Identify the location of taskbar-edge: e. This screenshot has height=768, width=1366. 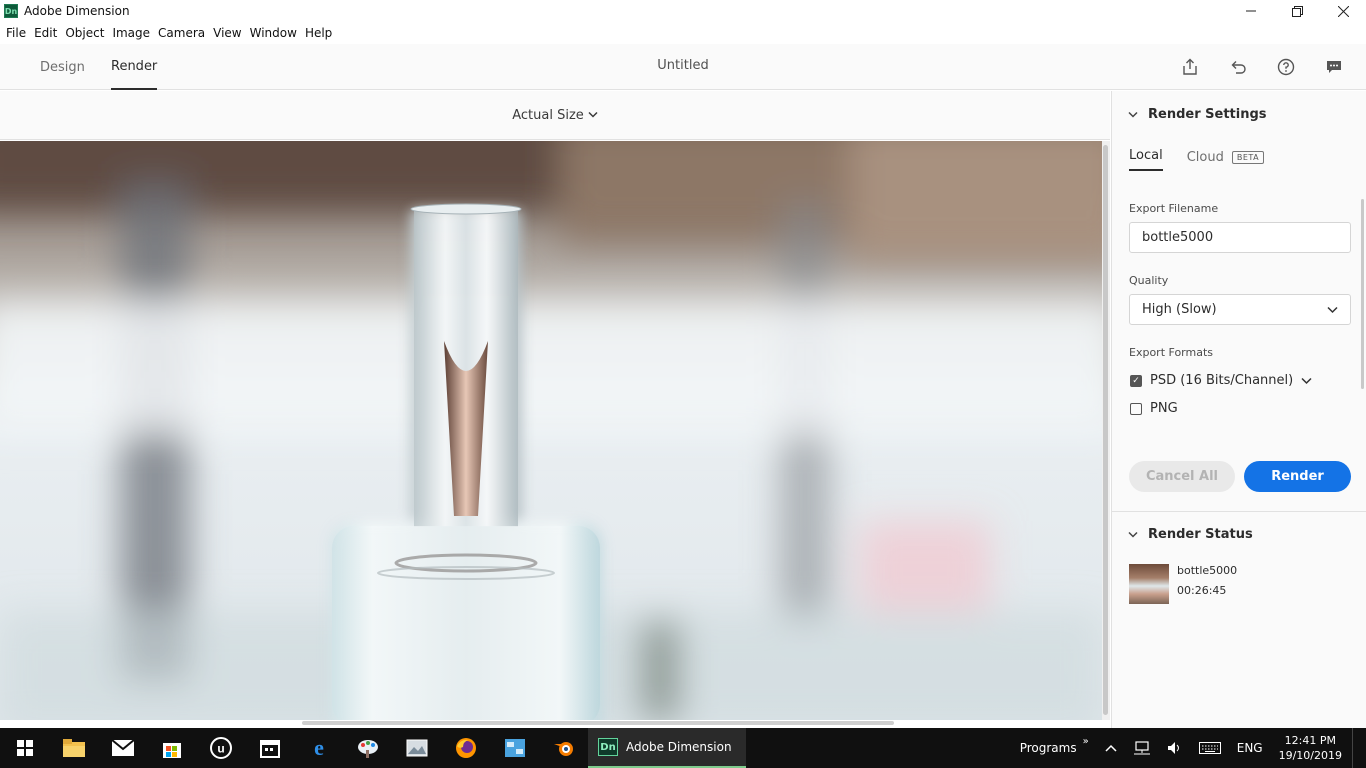
(318, 748).